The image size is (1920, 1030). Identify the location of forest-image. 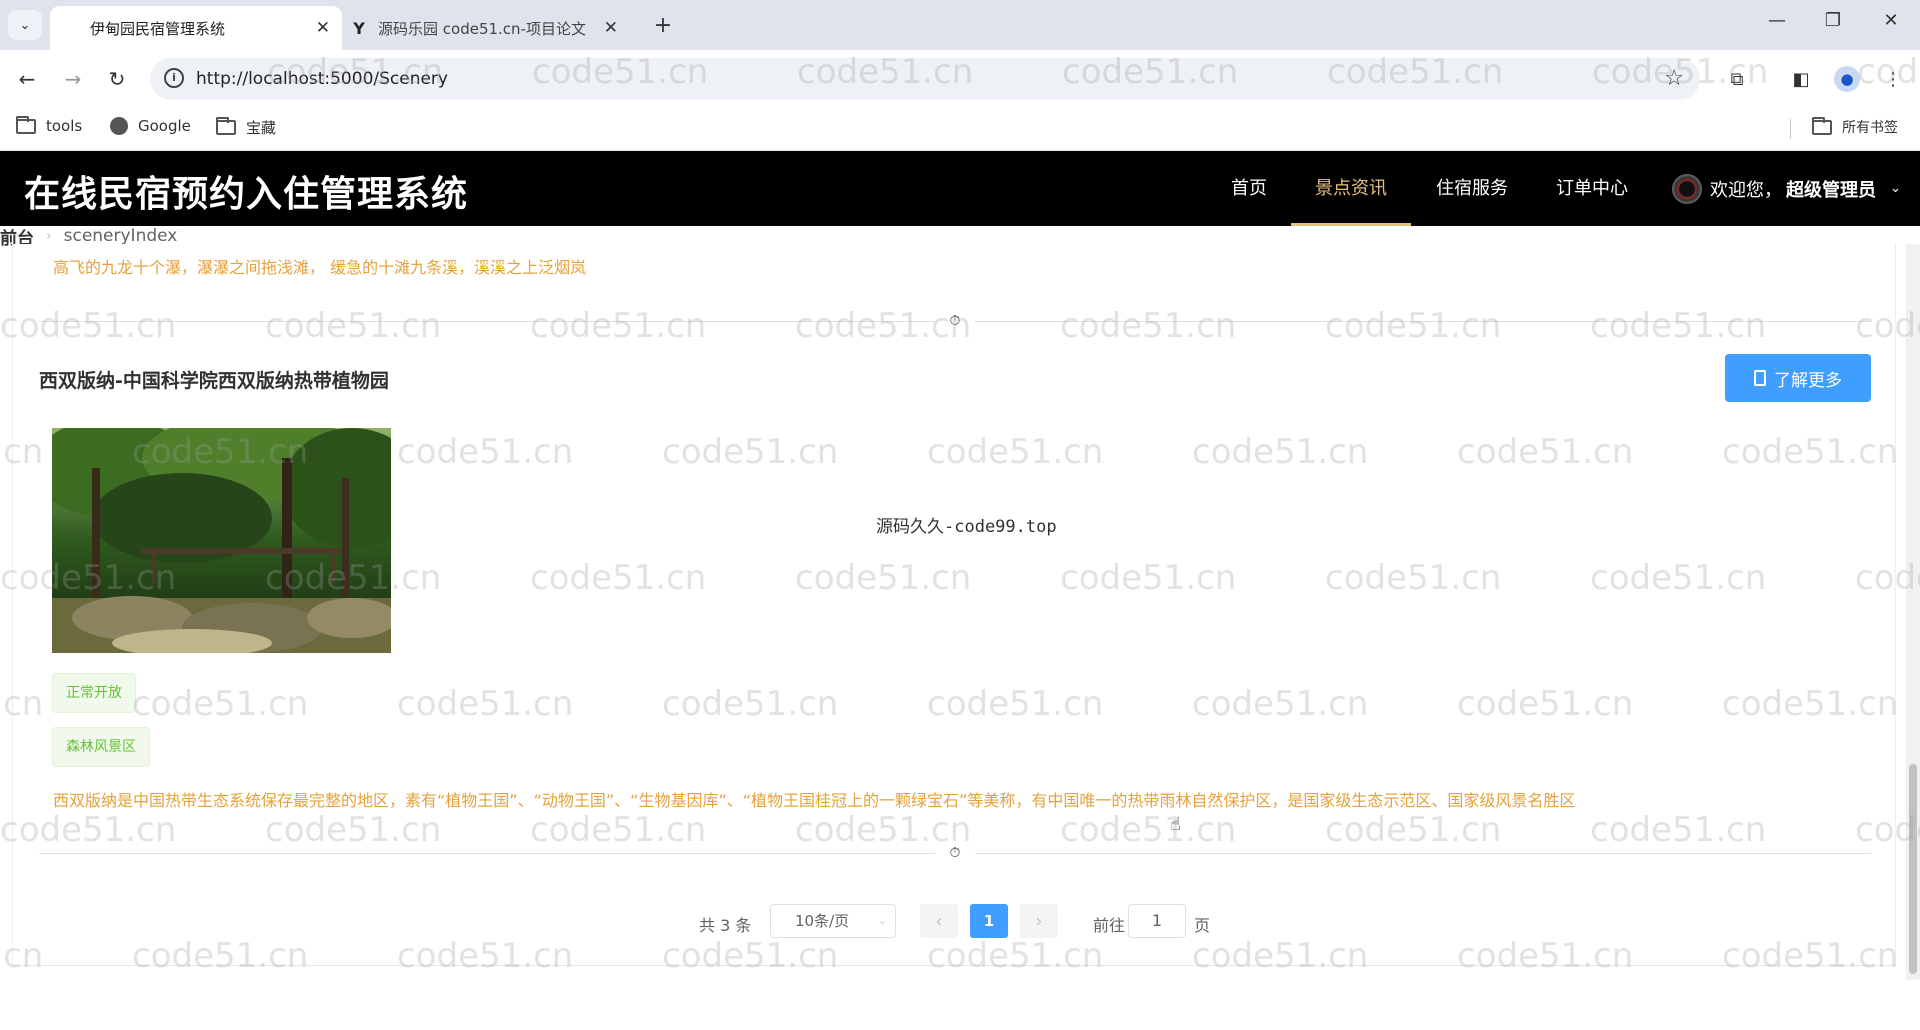
(221, 540).